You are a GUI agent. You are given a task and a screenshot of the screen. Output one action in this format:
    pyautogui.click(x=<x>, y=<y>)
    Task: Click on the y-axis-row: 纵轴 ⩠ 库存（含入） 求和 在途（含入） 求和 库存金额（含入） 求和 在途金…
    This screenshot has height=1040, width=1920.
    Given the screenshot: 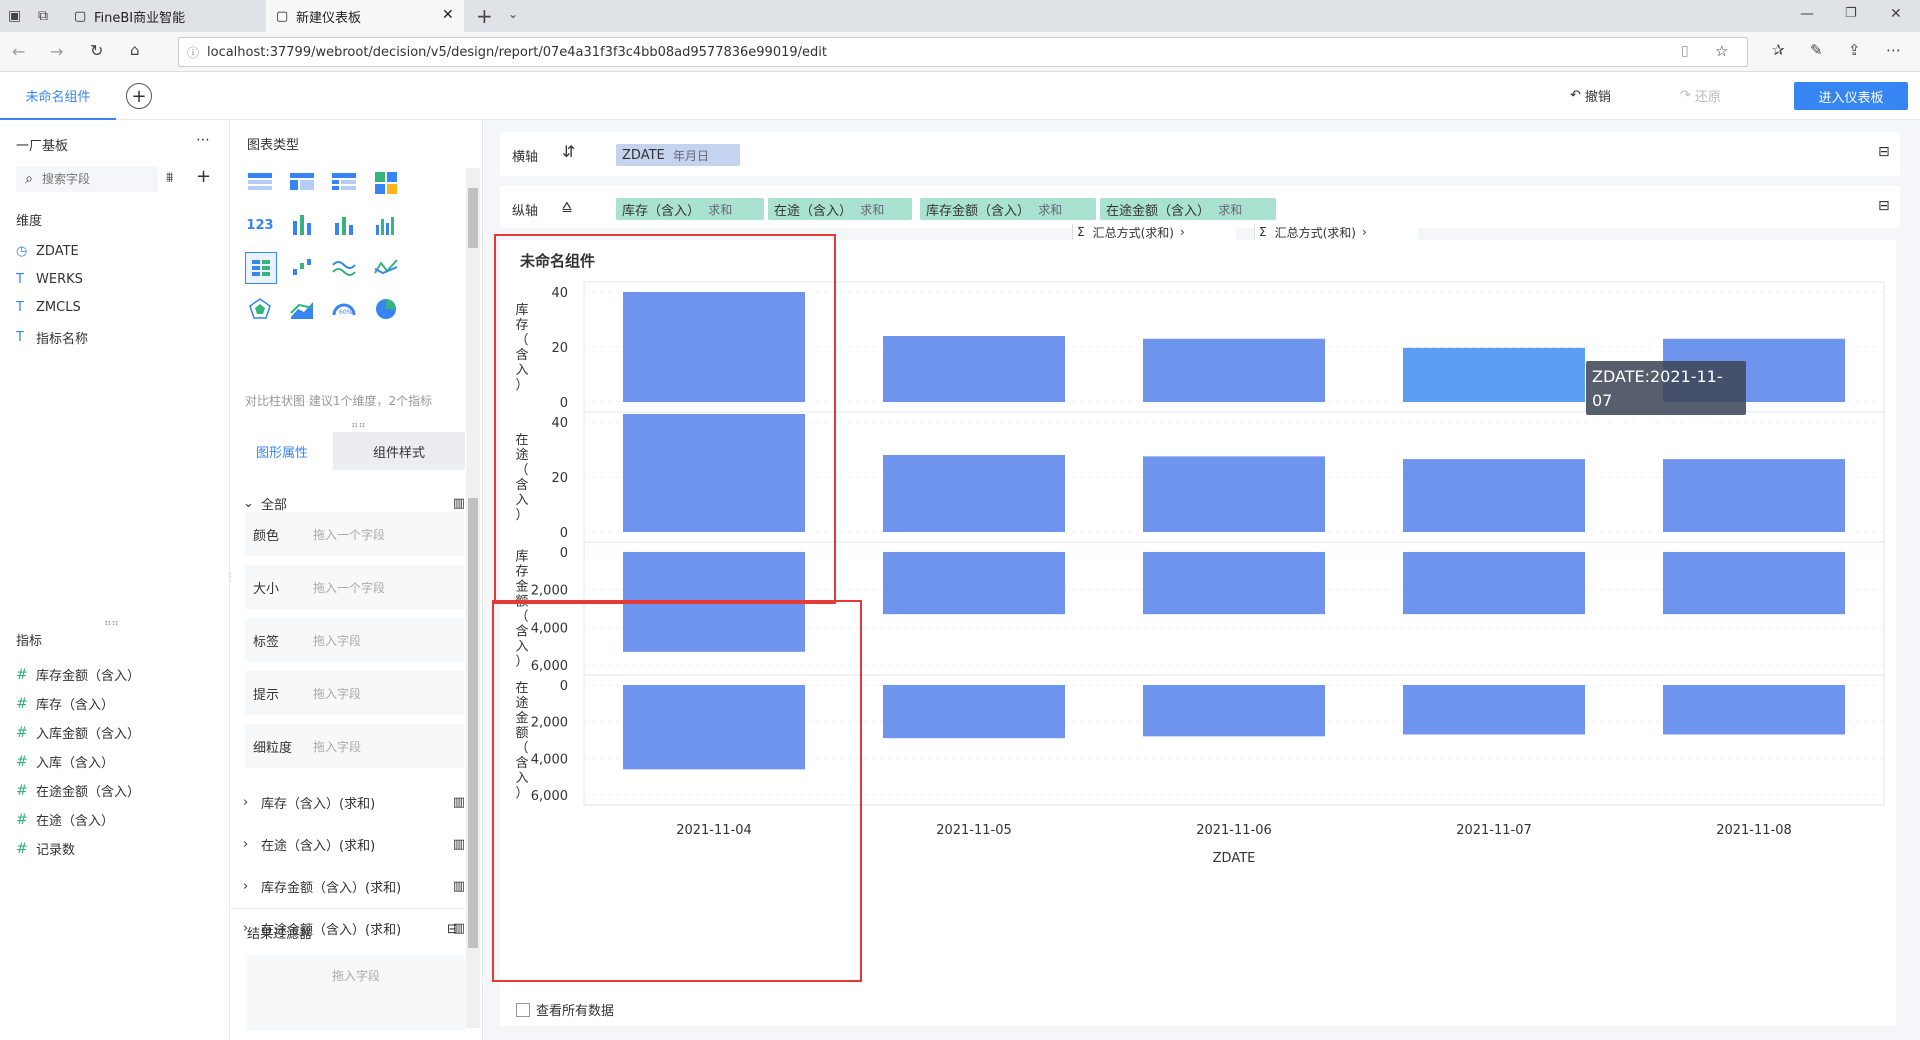 What is the action you would take?
    pyautogui.click(x=1200, y=207)
    